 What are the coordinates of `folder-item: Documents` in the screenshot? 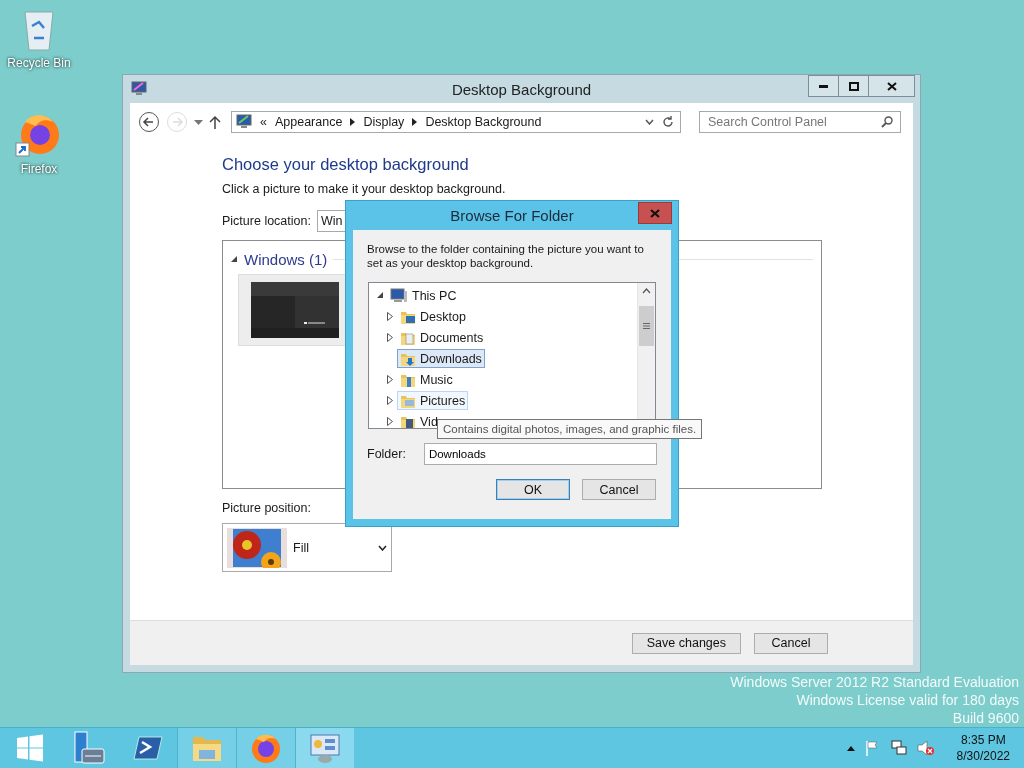 It's located at (442, 337).